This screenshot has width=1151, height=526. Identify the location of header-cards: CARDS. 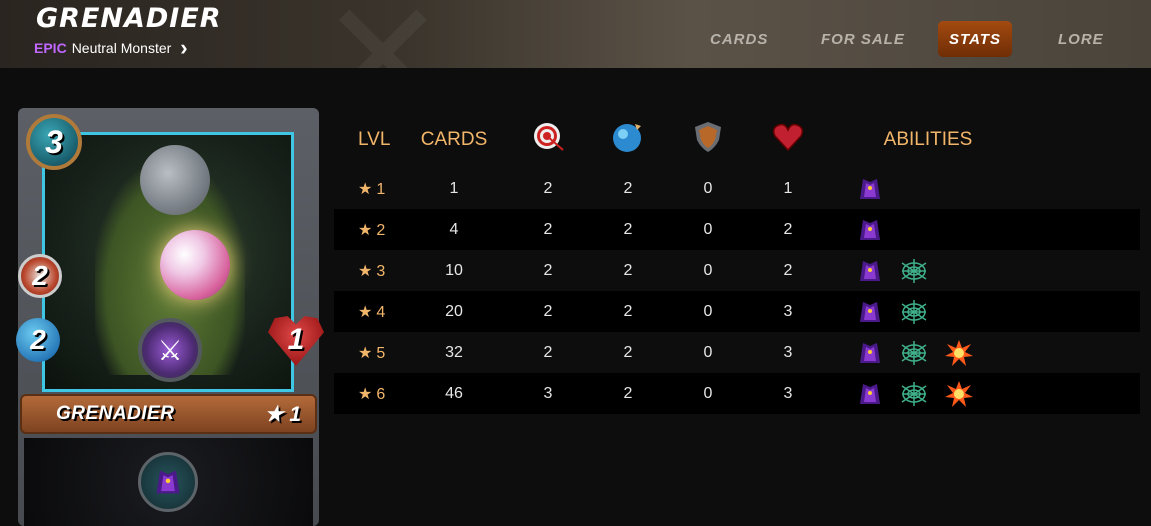
(454, 139).